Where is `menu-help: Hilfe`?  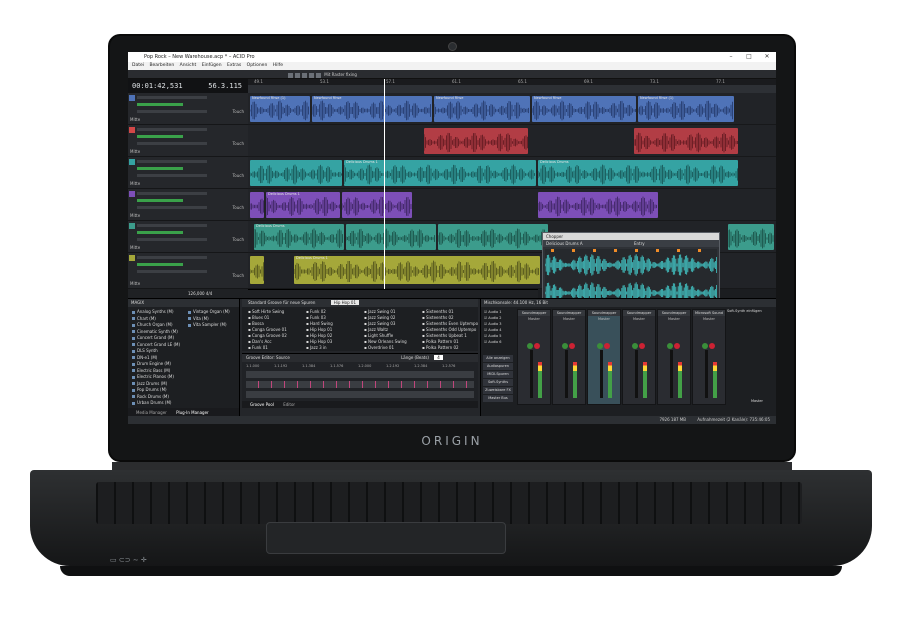
menu-help: Hilfe is located at coordinates (278, 65).